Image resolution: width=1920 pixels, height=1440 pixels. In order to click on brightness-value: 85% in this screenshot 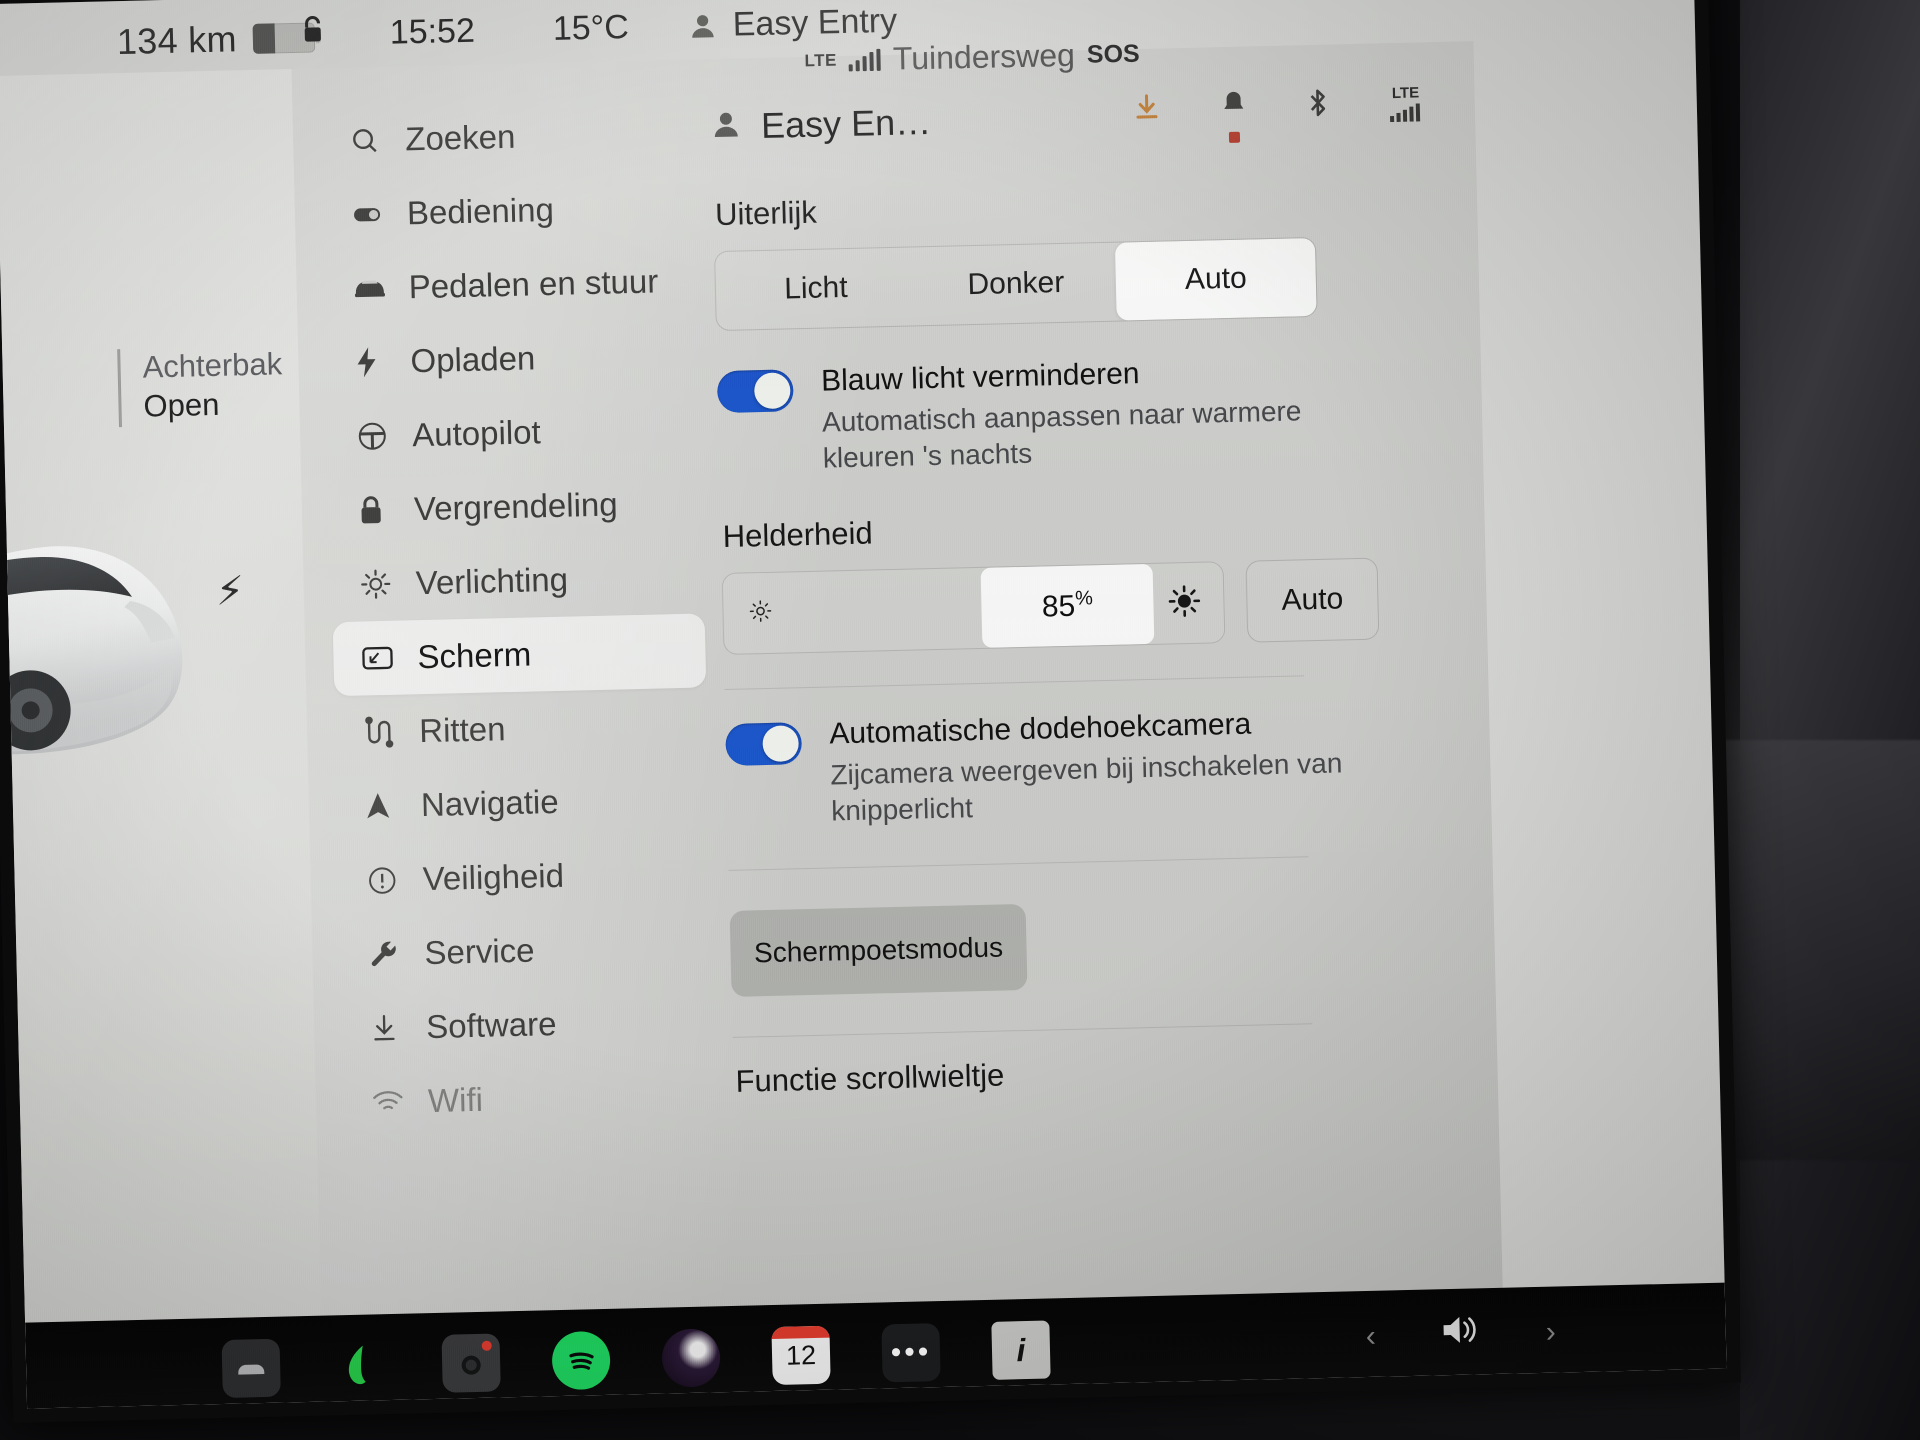, I will do `click(1067, 605)`.